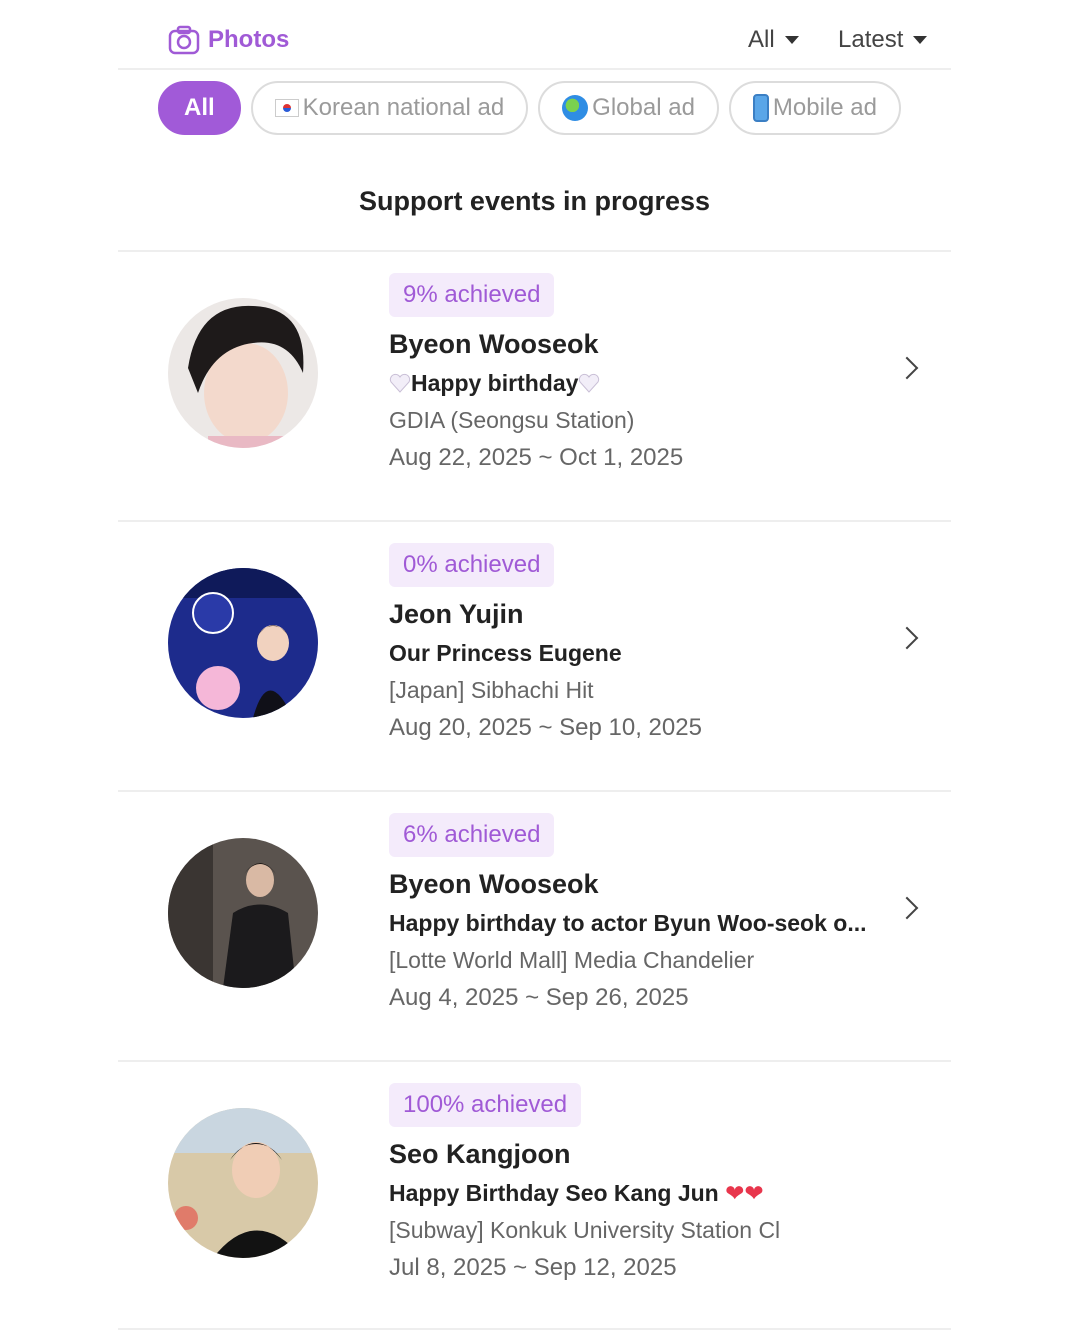 The width and height of the screenshot is (1069, 1336). What do you see at coordinates (554, 1193) in the screenshot?
I see `event-message-text: Happy Birthday Seo Kang Jun` at bounding box center [554, 1193].